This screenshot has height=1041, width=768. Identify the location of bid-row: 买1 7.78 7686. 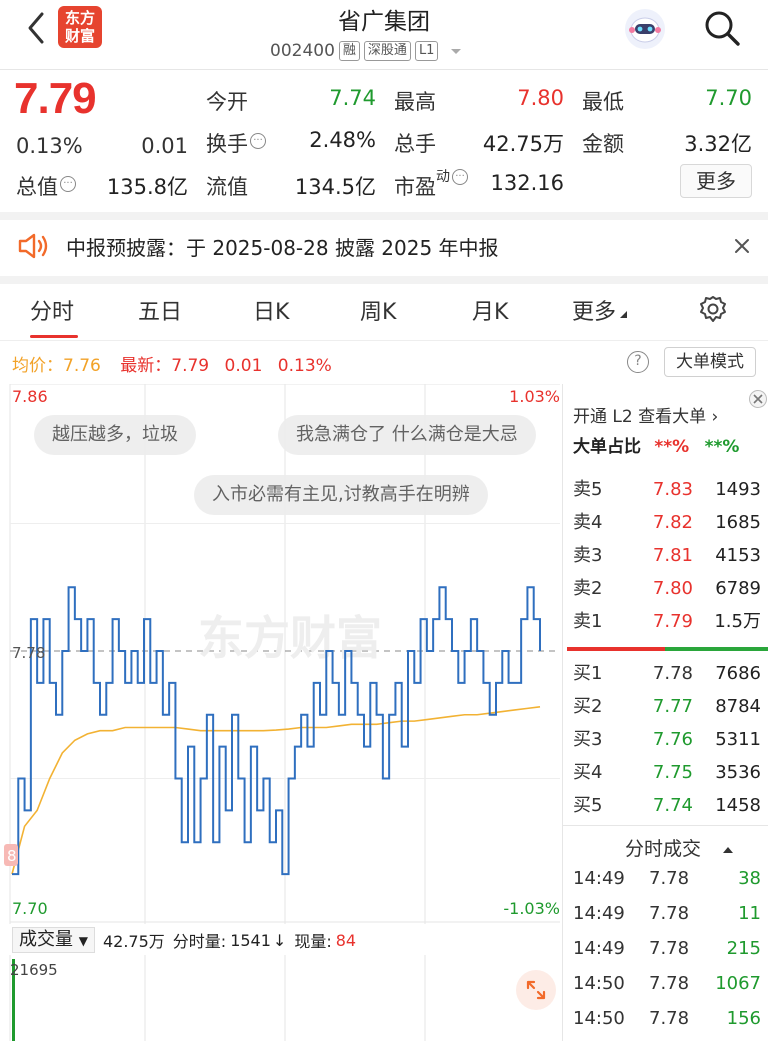
(665, 673).